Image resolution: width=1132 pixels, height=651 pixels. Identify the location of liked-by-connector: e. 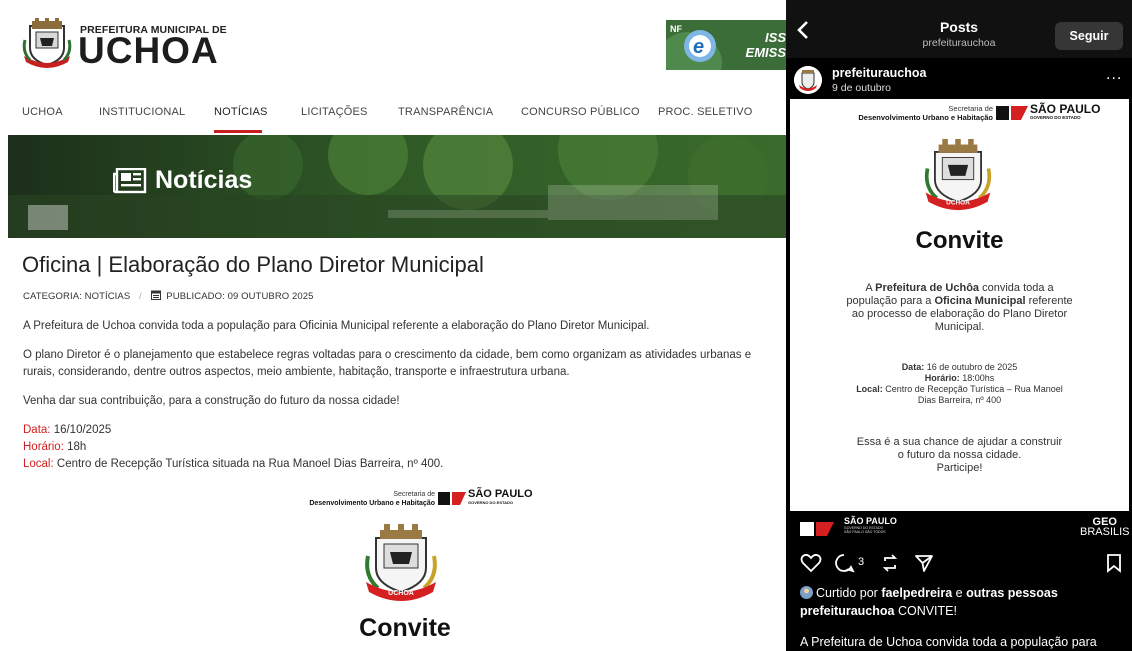
(959, 593).